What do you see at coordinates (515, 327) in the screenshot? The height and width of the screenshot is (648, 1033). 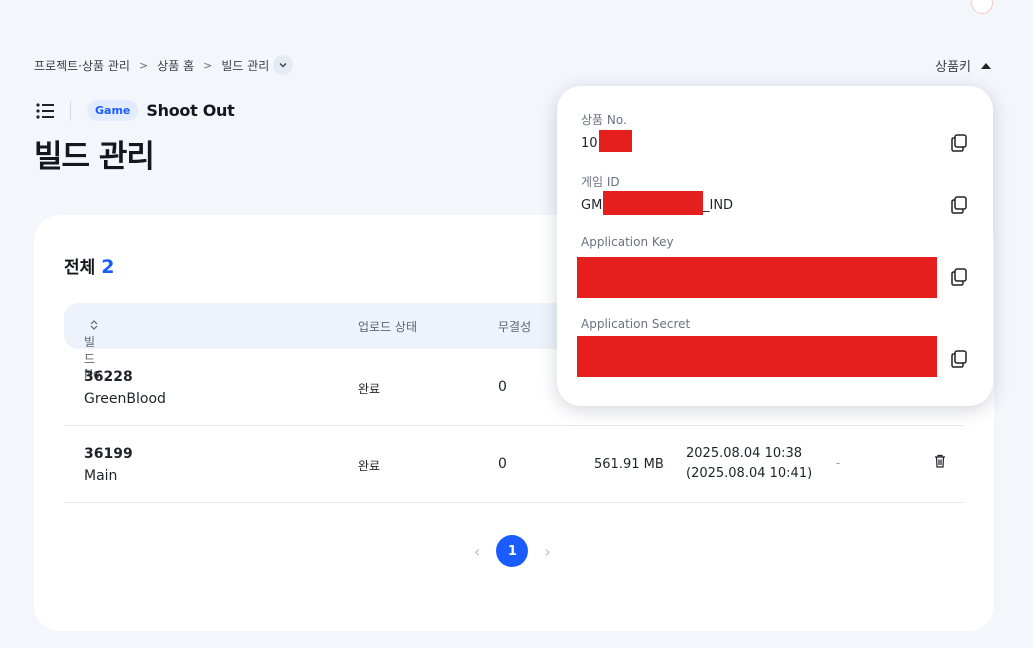 I see `col-integrity: 무결성` at bounding box center [515, 327].